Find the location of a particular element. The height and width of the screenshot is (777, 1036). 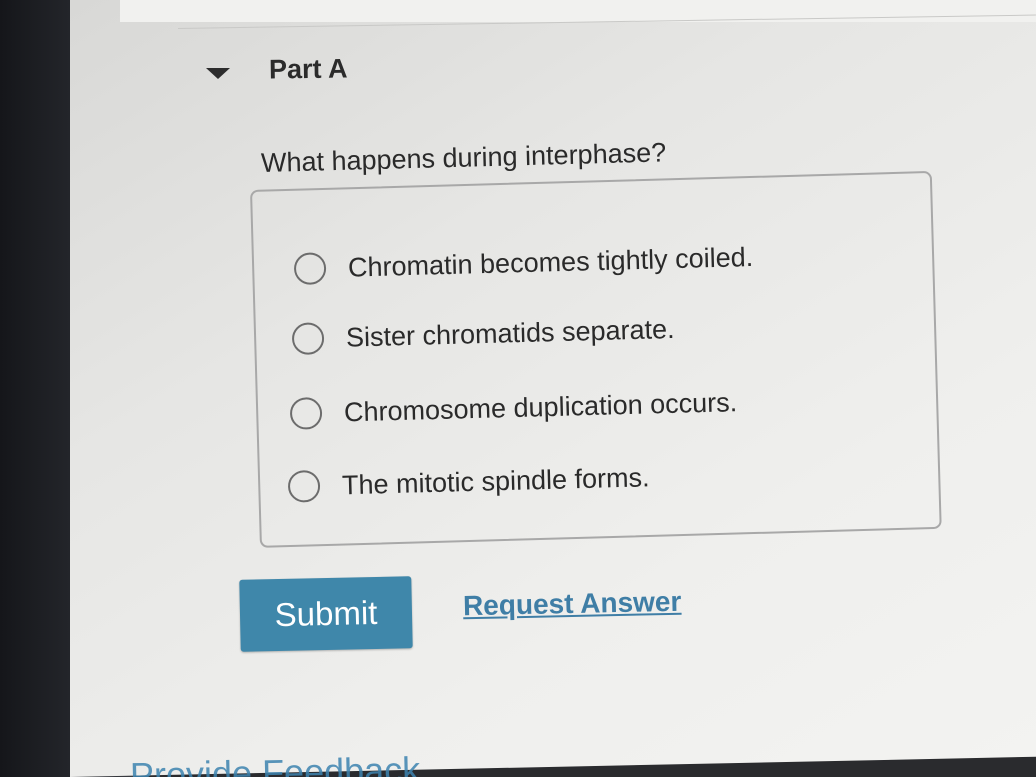

caret-down-icon is located at coordinates (218, 73).